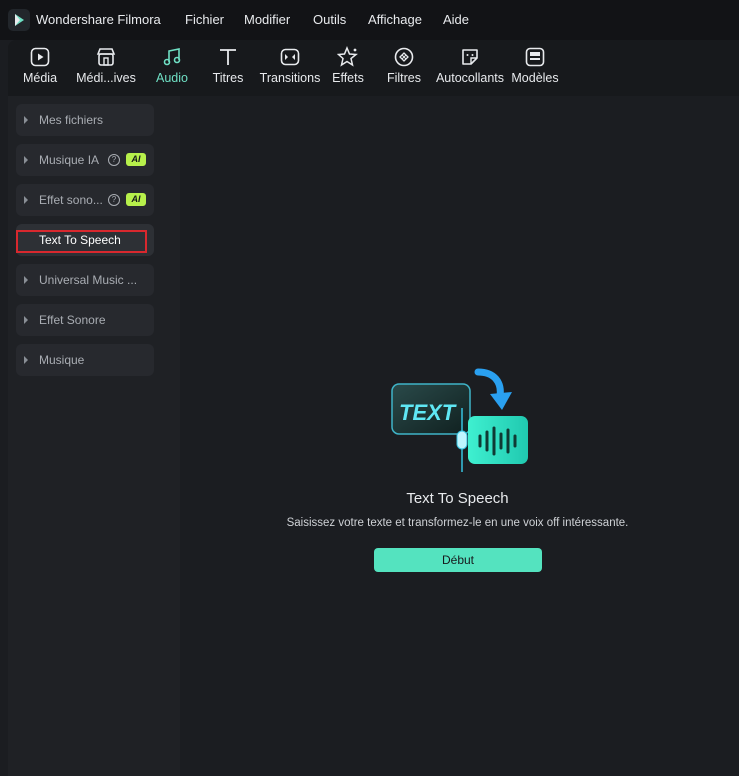 The height and width of the screenshot is (776, 739). Describe the element at coordinates (329, 19) in the screenshot. I see `menu-outils: Outils` at that location.